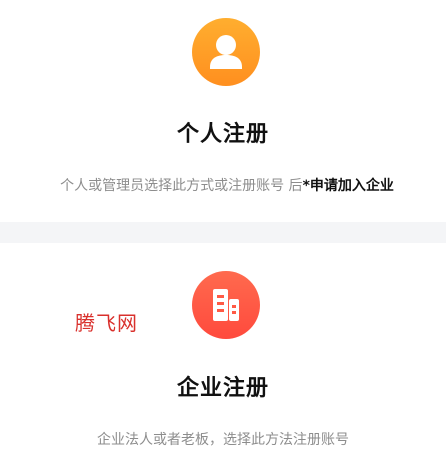 The width and height of the screenshot is (446, 452). What do you see at coordinates (223, 232) in the screenshot?
I see `section-divider` at bounding box center [223, 232].